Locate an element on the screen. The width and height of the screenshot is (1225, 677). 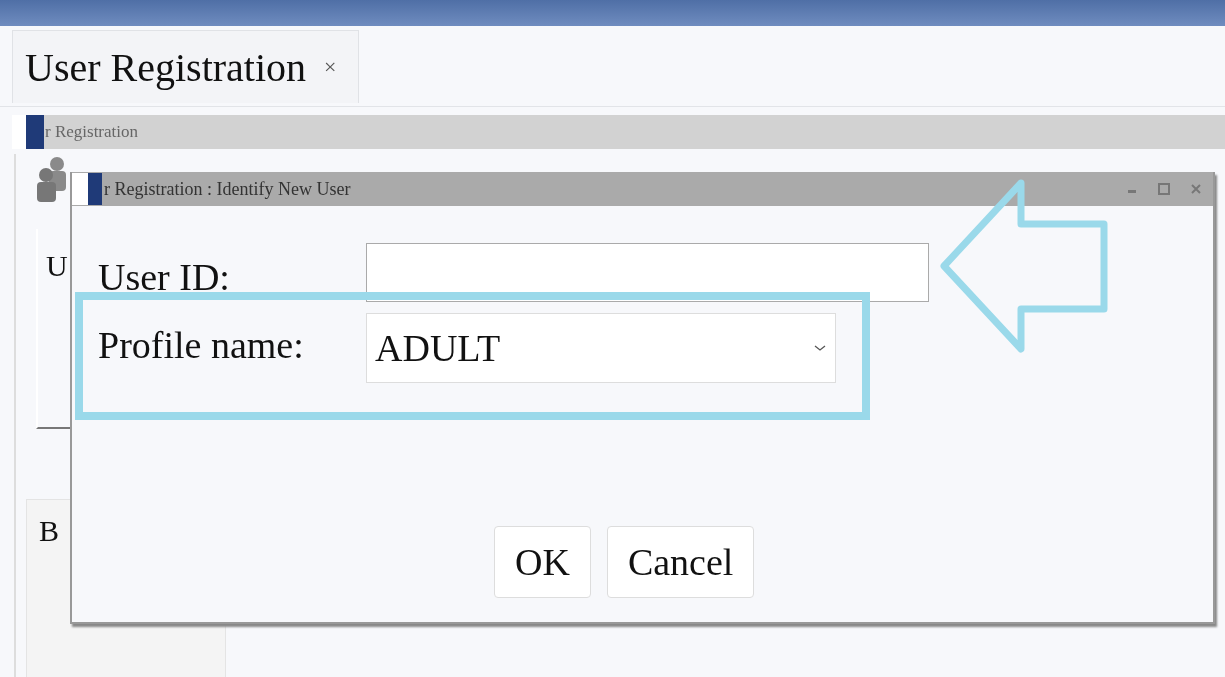
tab-close-button: × is located at coordinates (330, 67).